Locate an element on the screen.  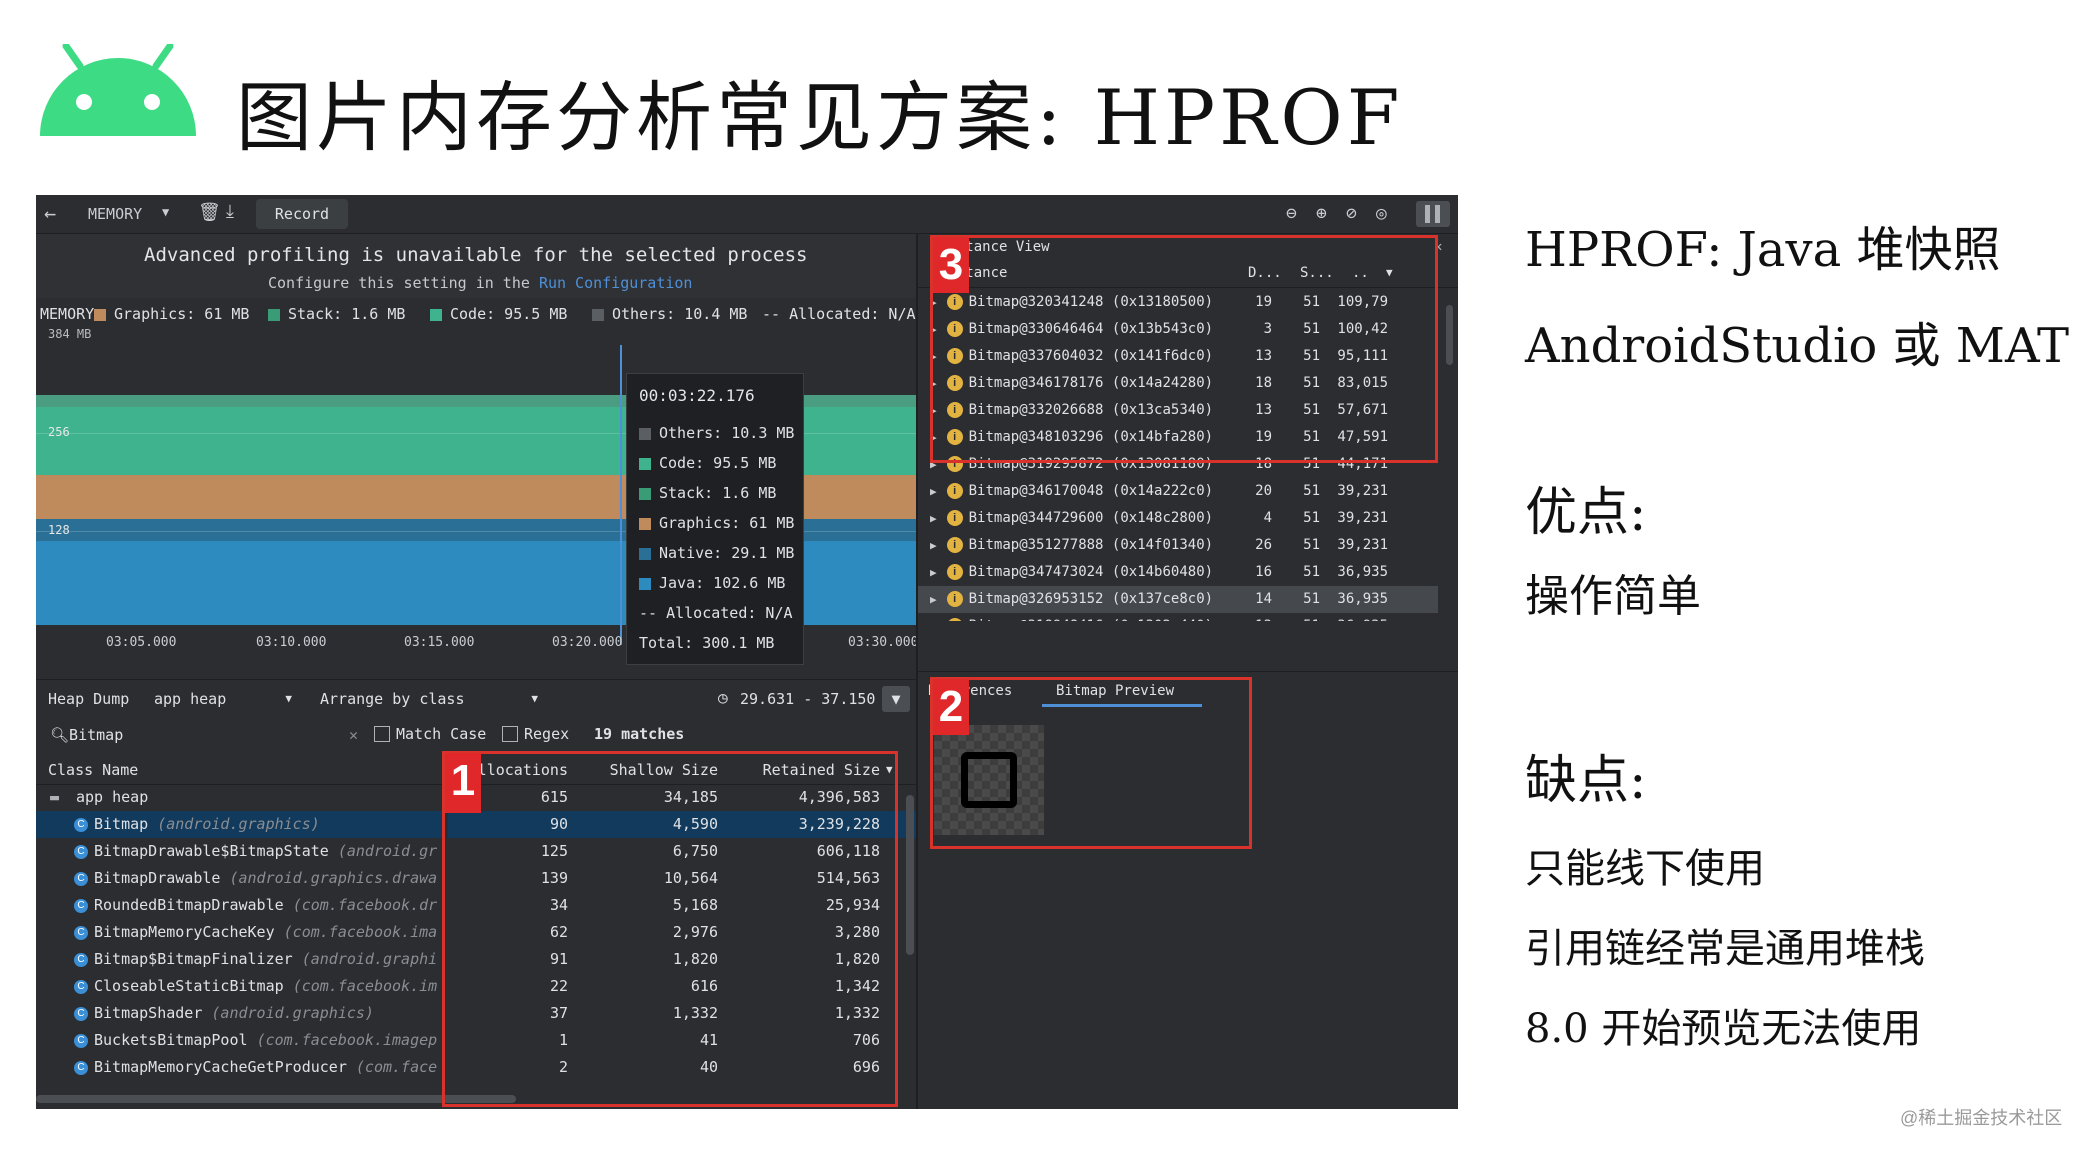
back-arrow-icon: ← is located at coordinates (50, 213).